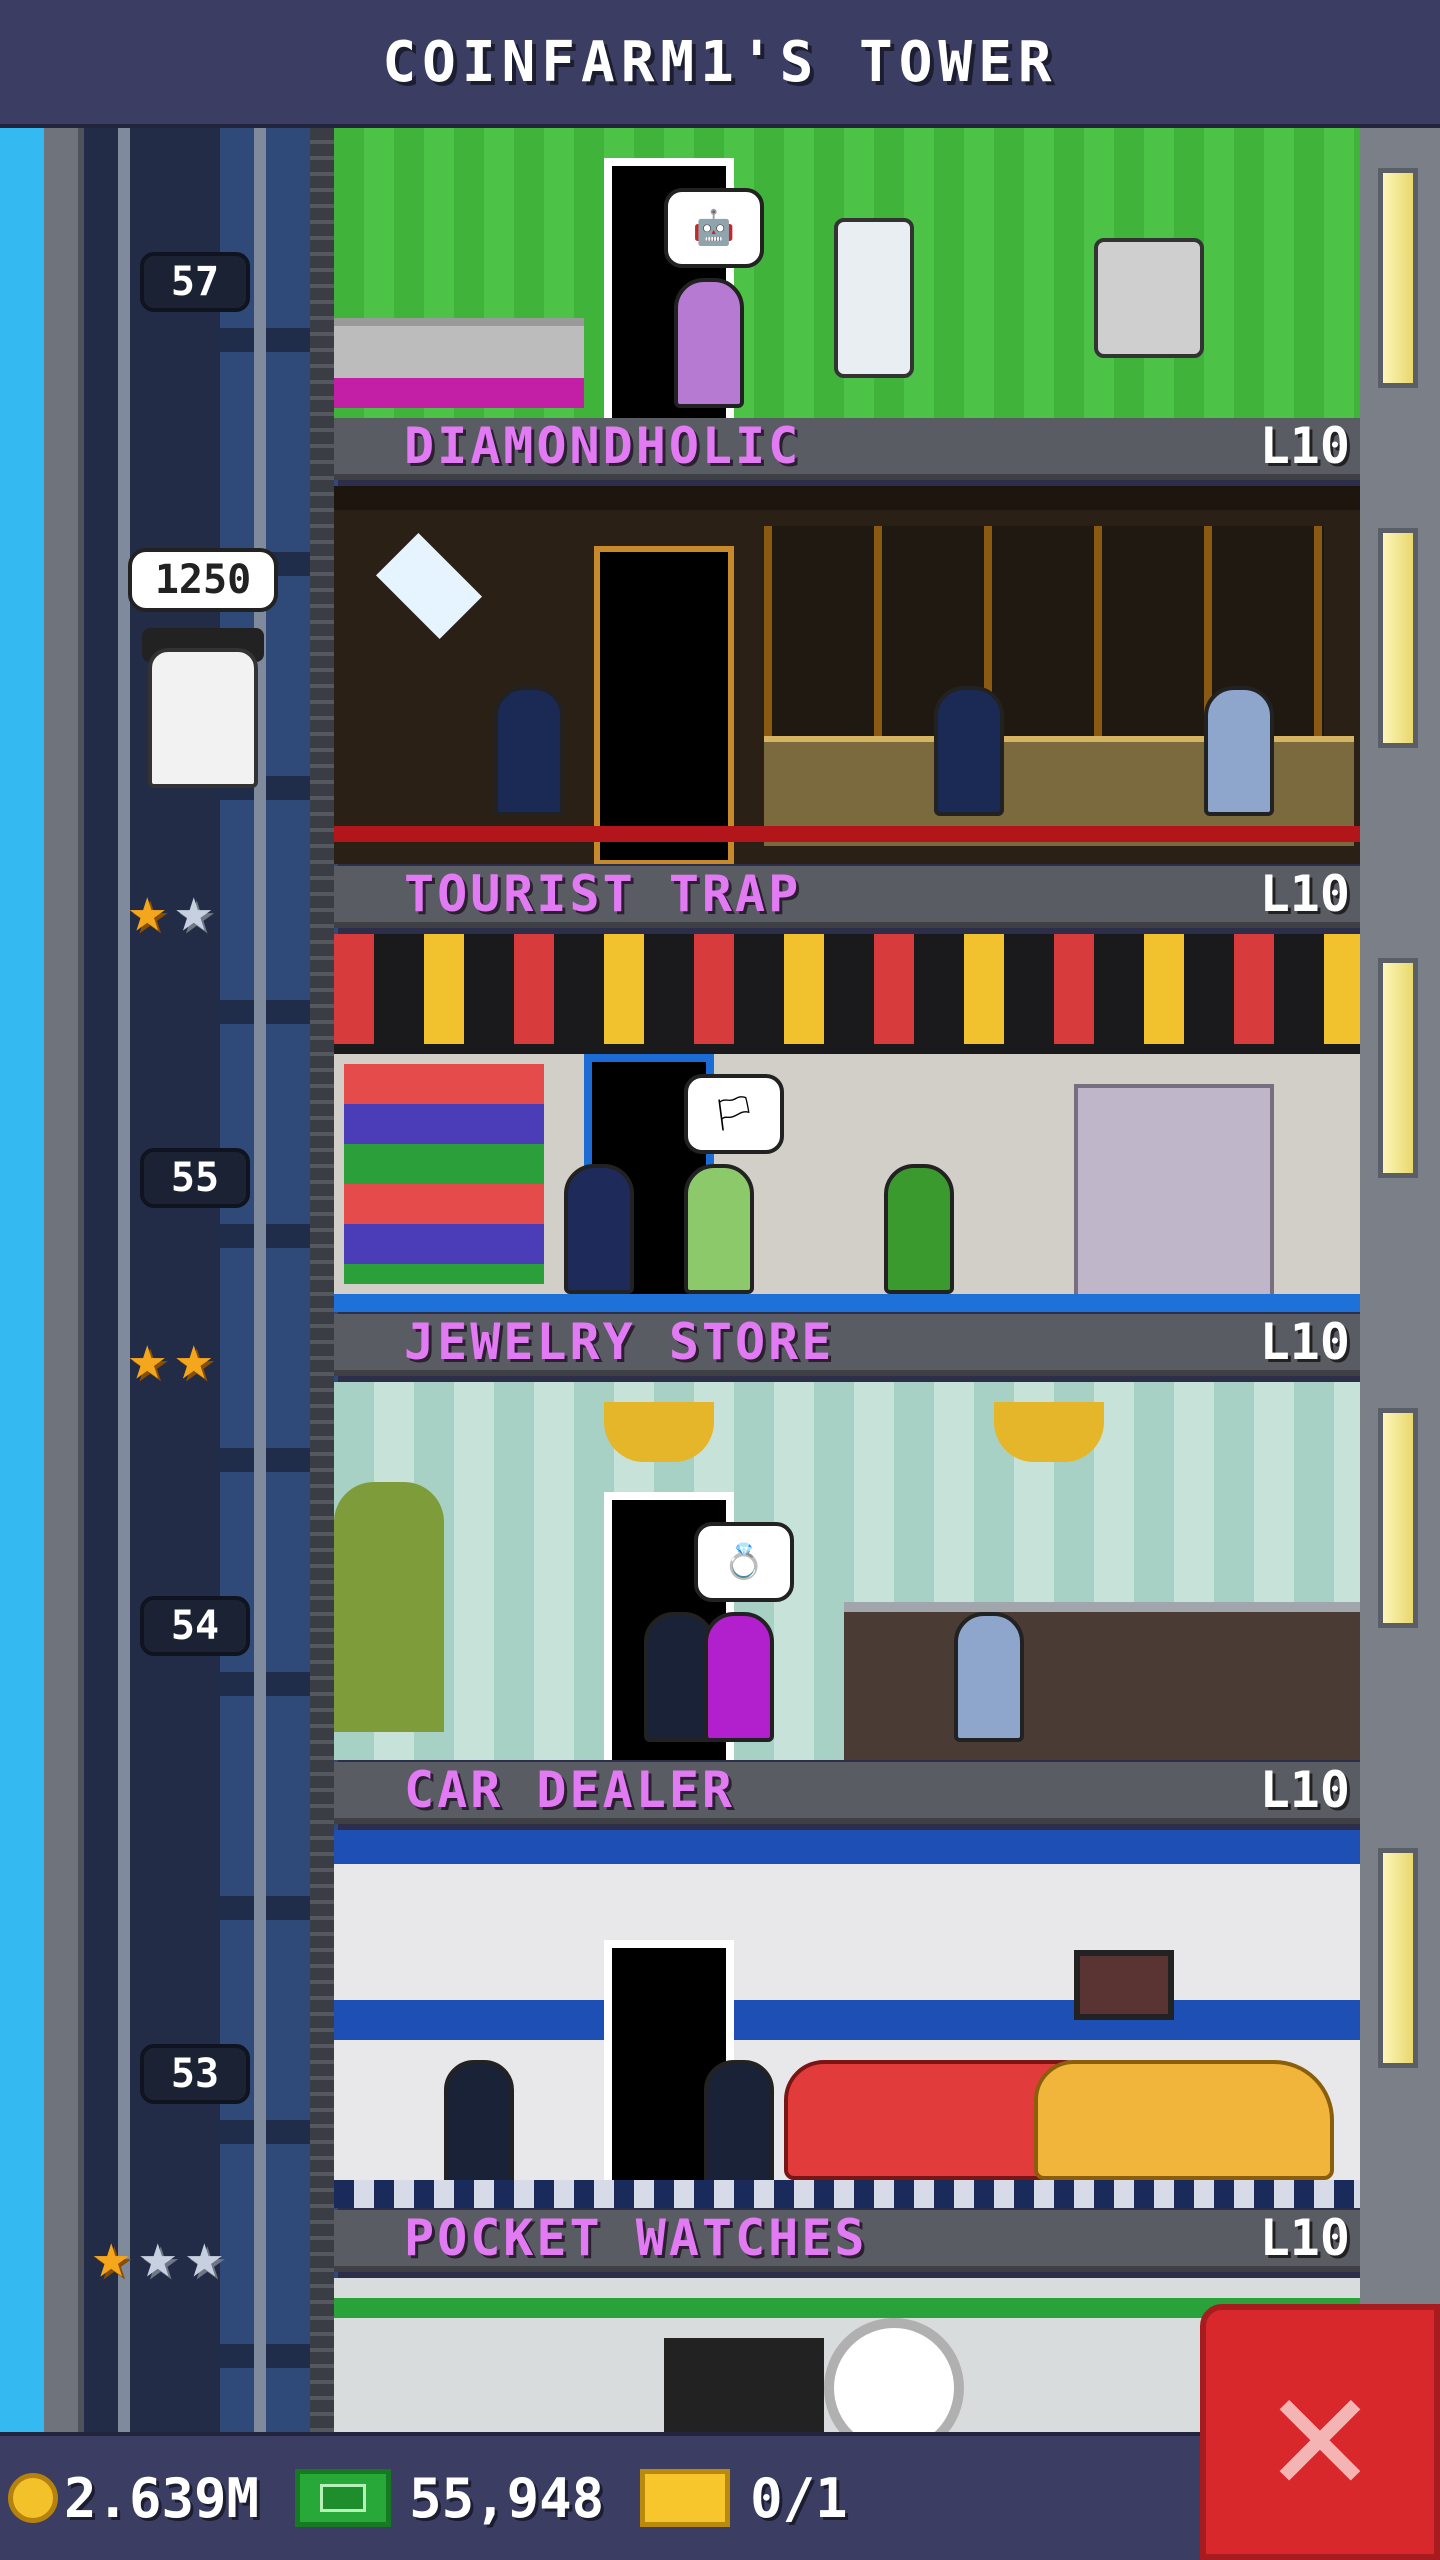 This screenshot has width=1440, height=2560. Describe the element at coordinates (847, 834) in the screenshot. I see `floor-carpet` at that location.